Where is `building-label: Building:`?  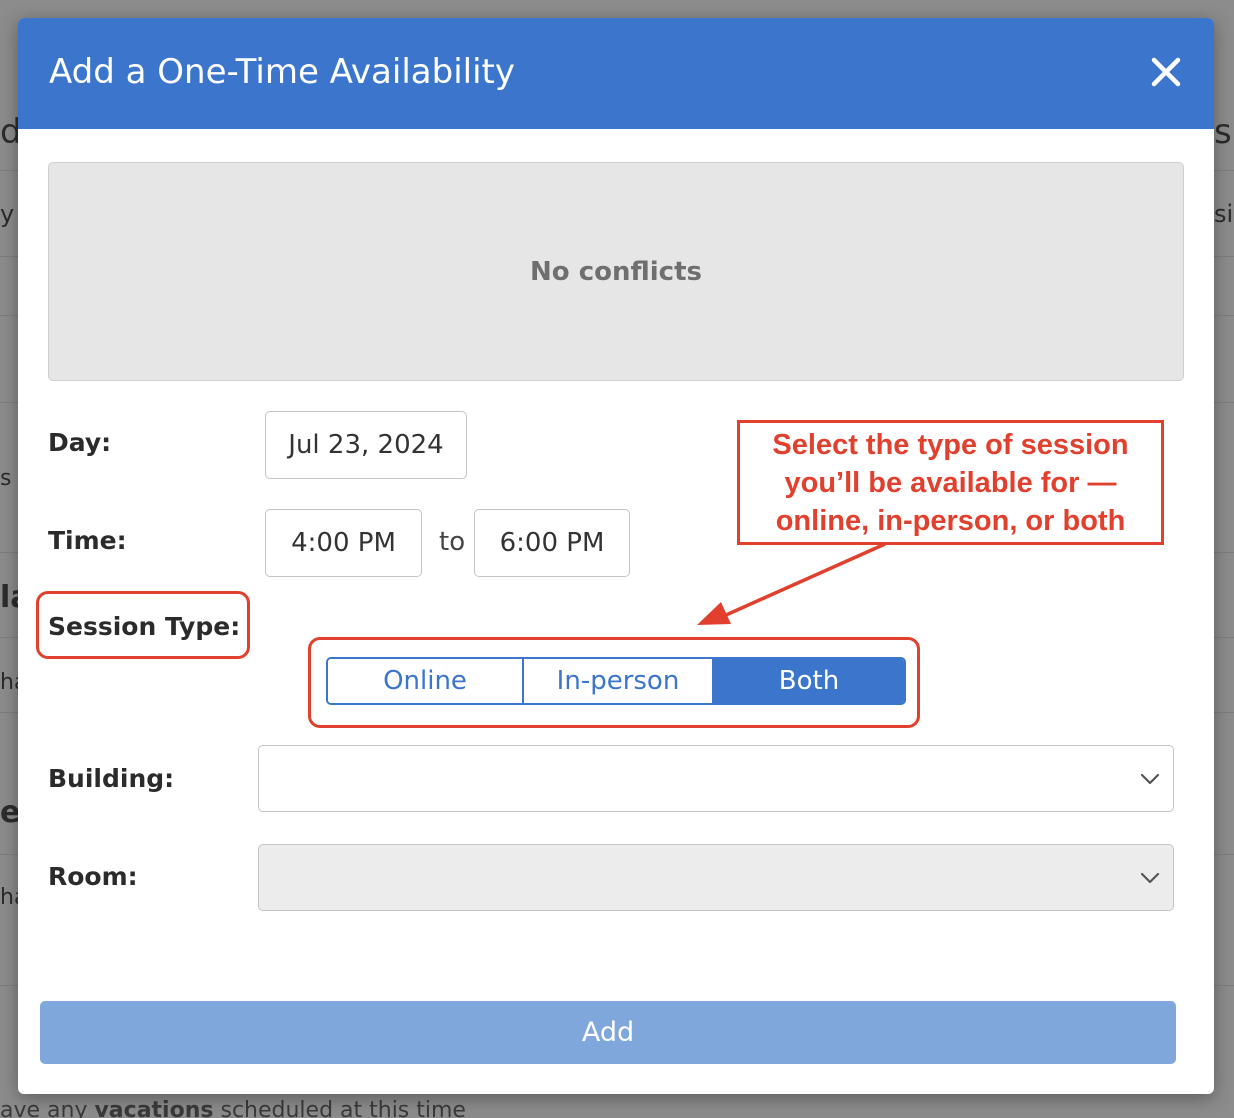
building-label: Building: is located at coordinates (111, 778).